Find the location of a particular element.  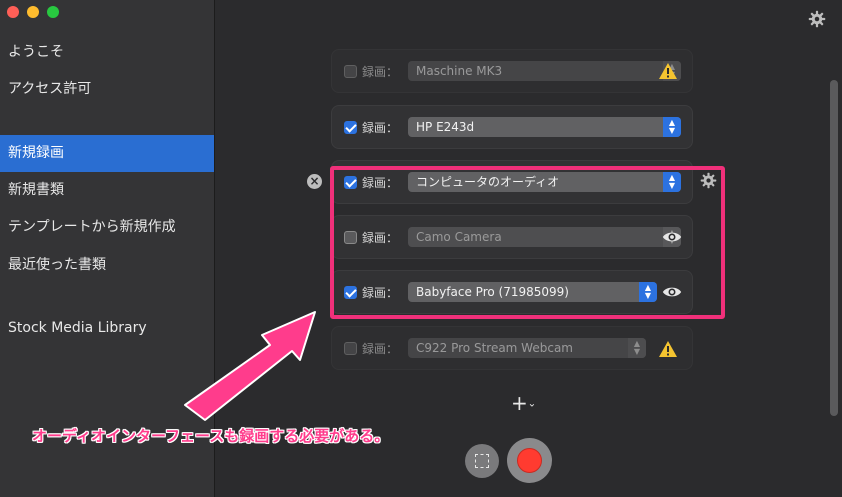

device-select: コンピュータのオーディオ ▲ ▼ is located at coordinates (544, 182).